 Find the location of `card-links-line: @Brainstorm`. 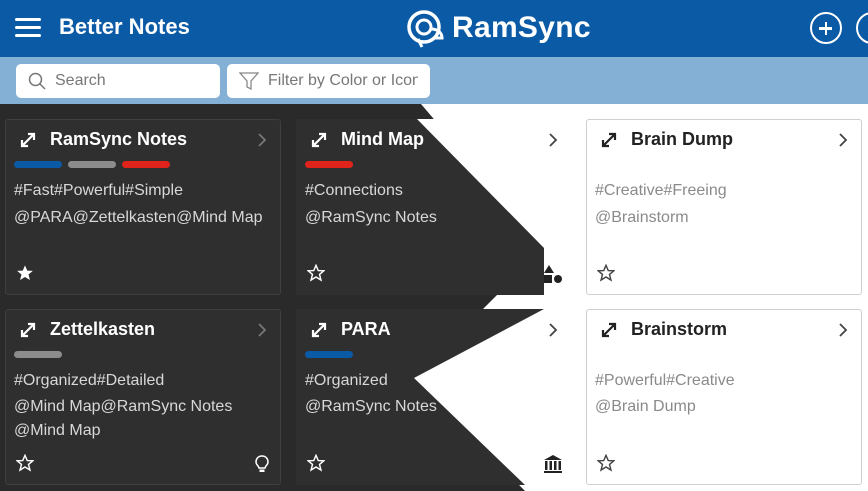

card-links-line: @Brainstorm is located at coordinates (642, 217).